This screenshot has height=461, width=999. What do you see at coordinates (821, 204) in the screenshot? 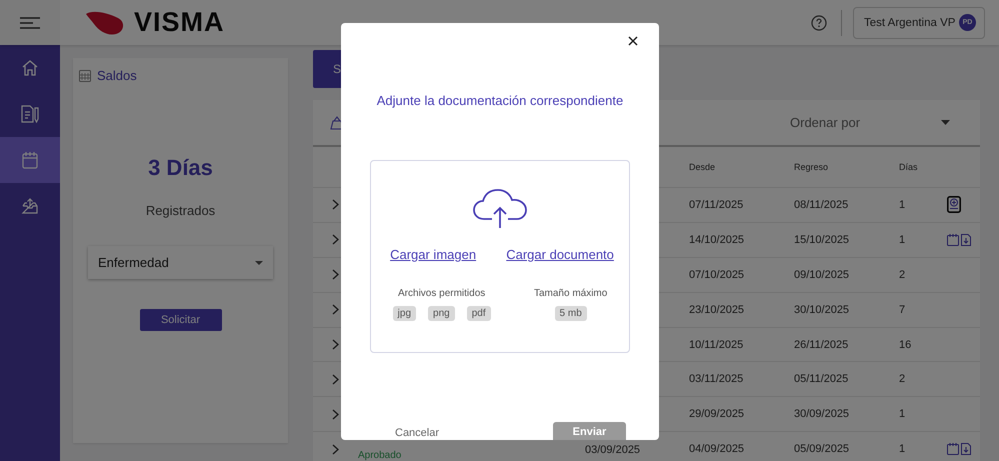
I see `table-cell: 08/11/2025` at bounding box center [821, 204].